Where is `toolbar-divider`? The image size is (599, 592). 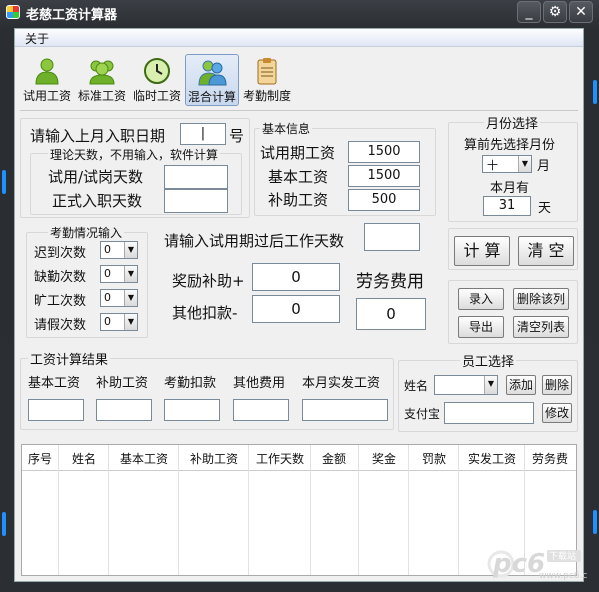
toolbar-divider is located at coordinates (299, 110).